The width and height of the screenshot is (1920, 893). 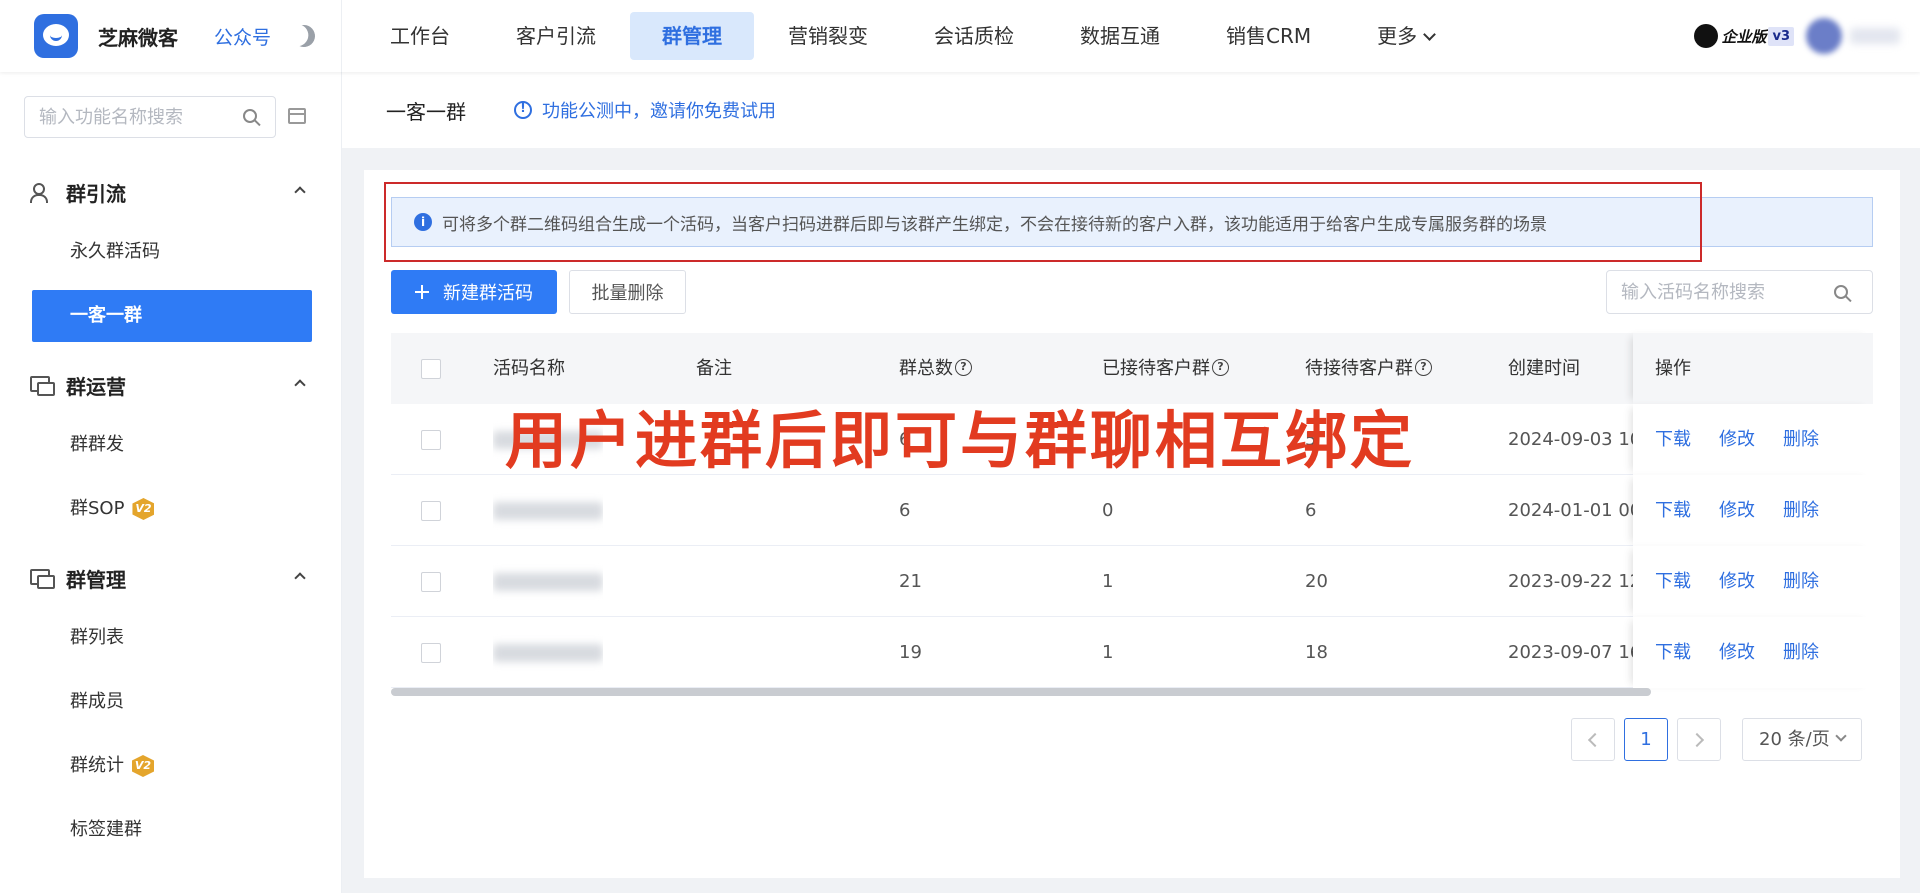 I want to click on sidebar-item-permanent-qr: 永久群活码, so click(x=172, y=252).